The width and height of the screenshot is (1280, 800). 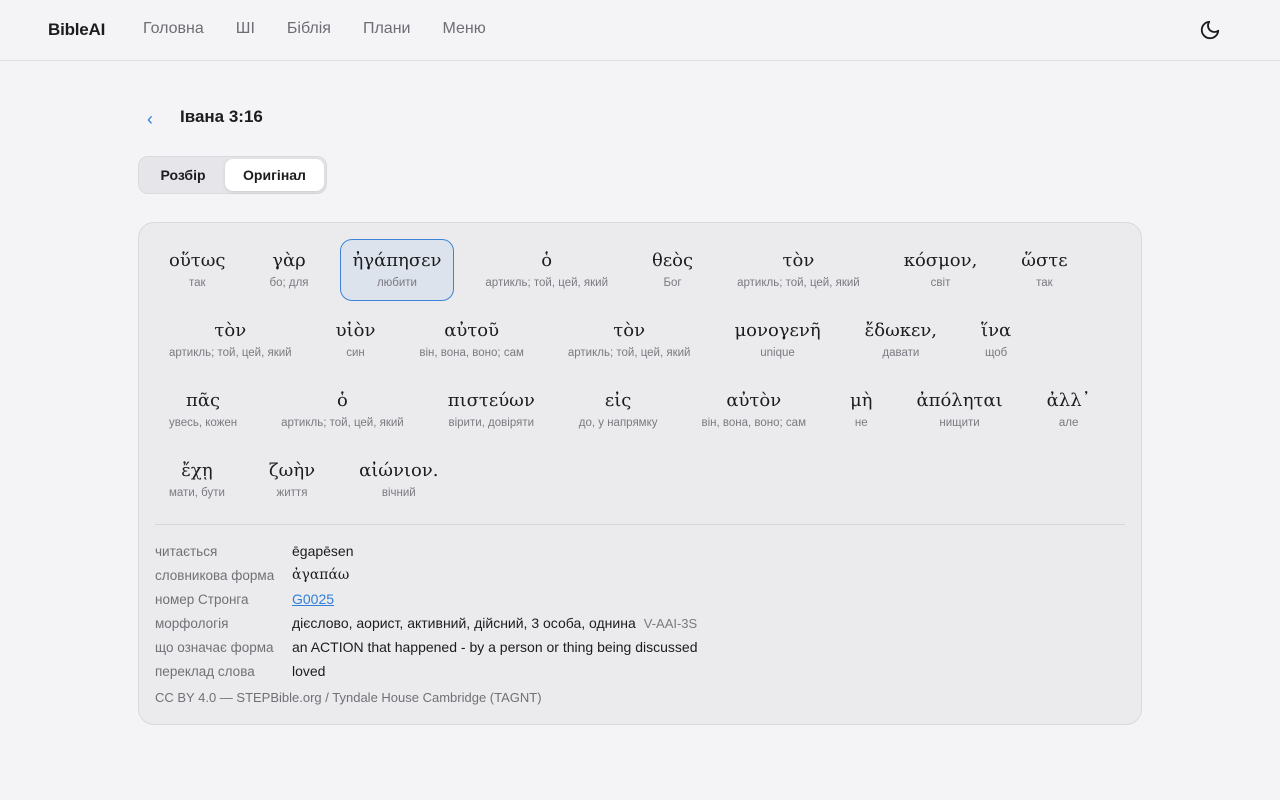 I want to click on greek-word: μονογενῆ, so click(x=777, y=330).